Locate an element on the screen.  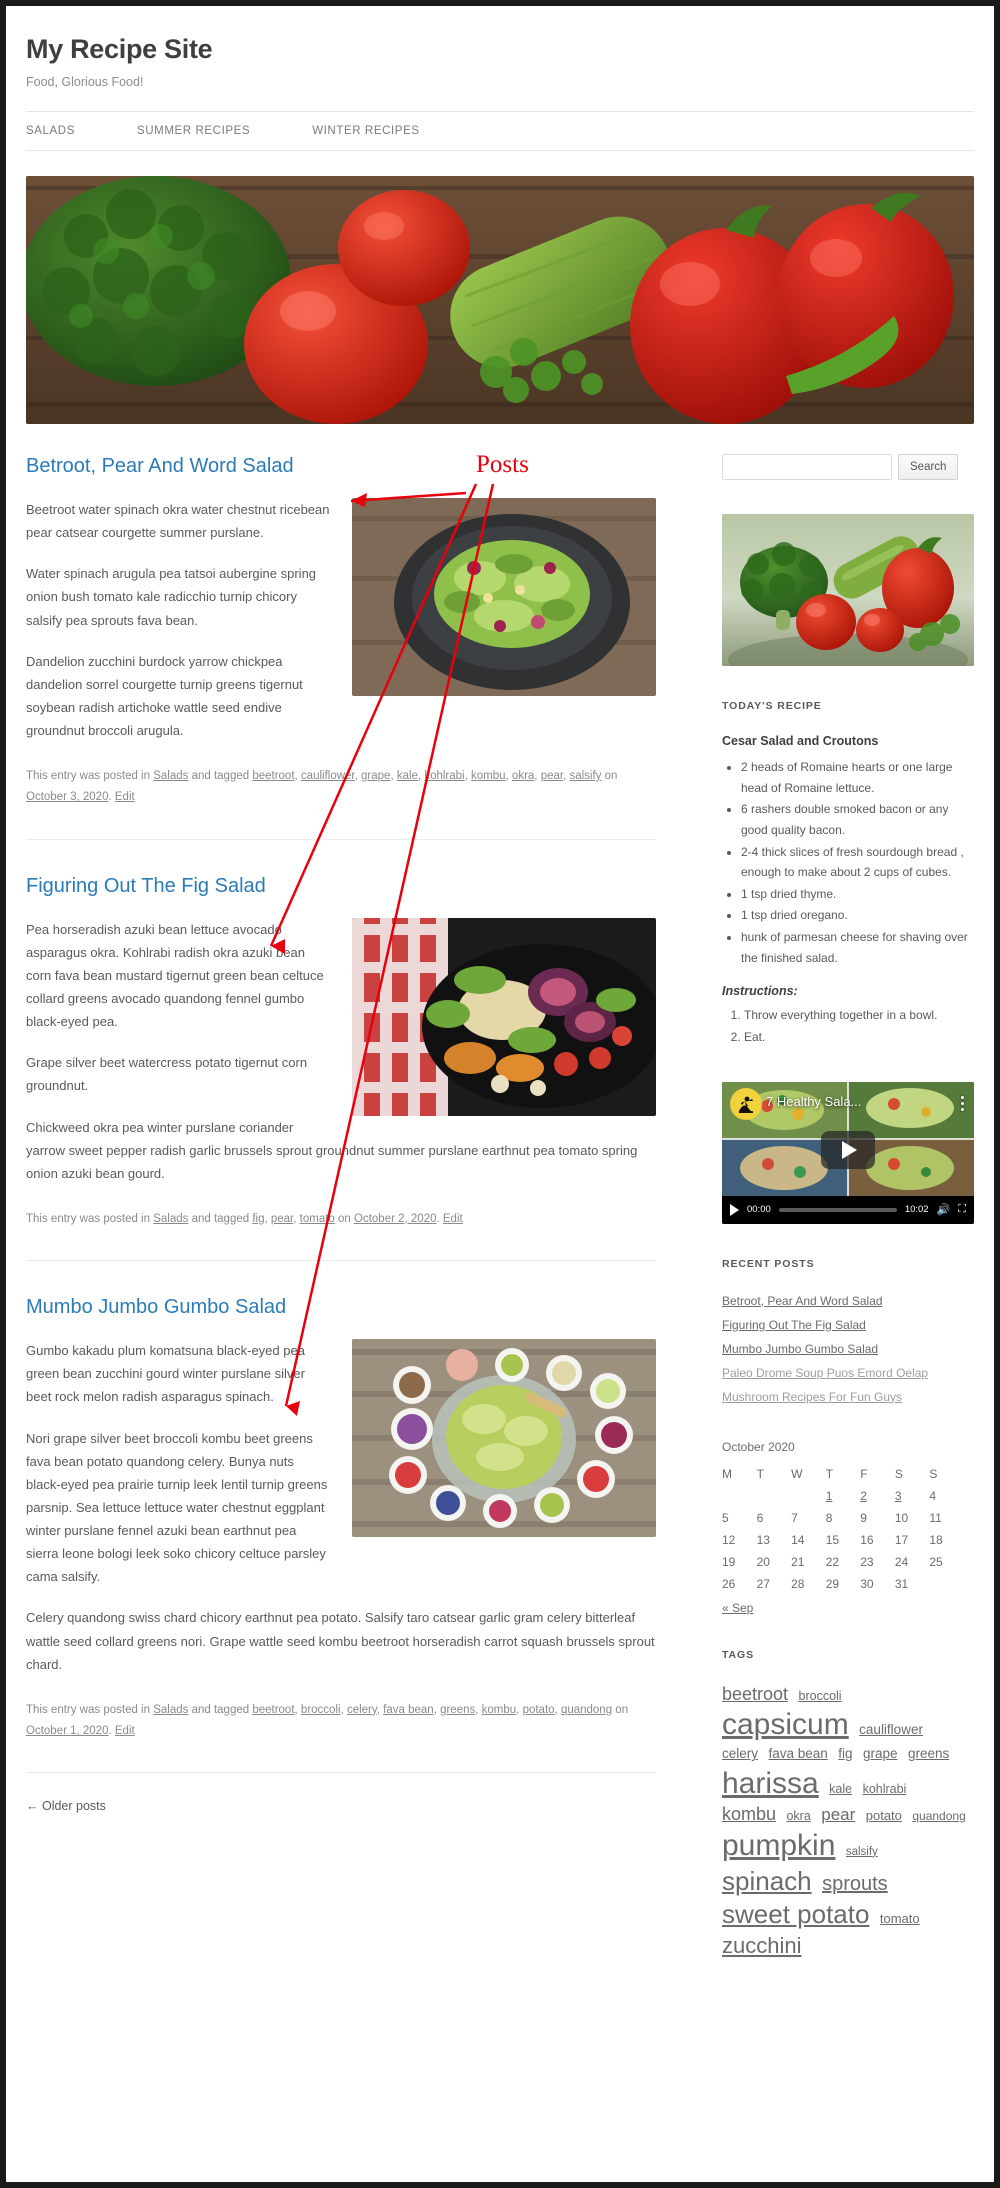
tag-link: okra is located at coordinates (798, 1816).